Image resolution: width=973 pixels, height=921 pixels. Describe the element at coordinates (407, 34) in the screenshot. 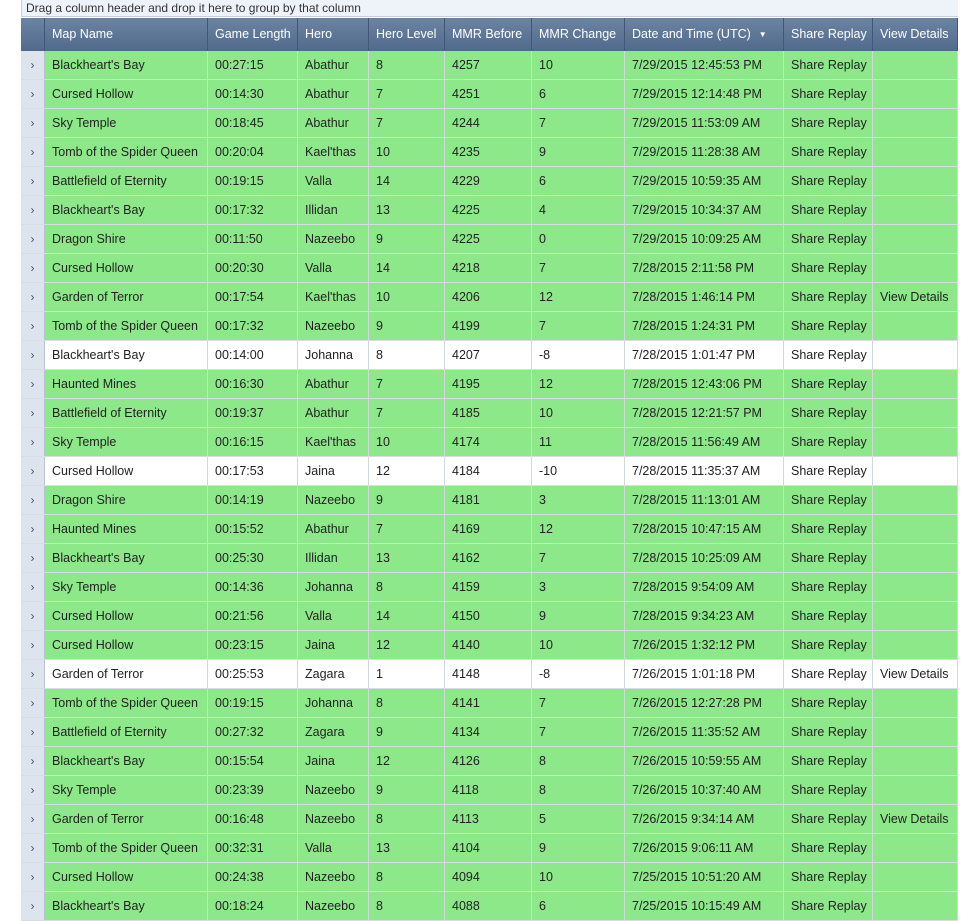

I see `column-header-hero-level: Hero Level` at that location.